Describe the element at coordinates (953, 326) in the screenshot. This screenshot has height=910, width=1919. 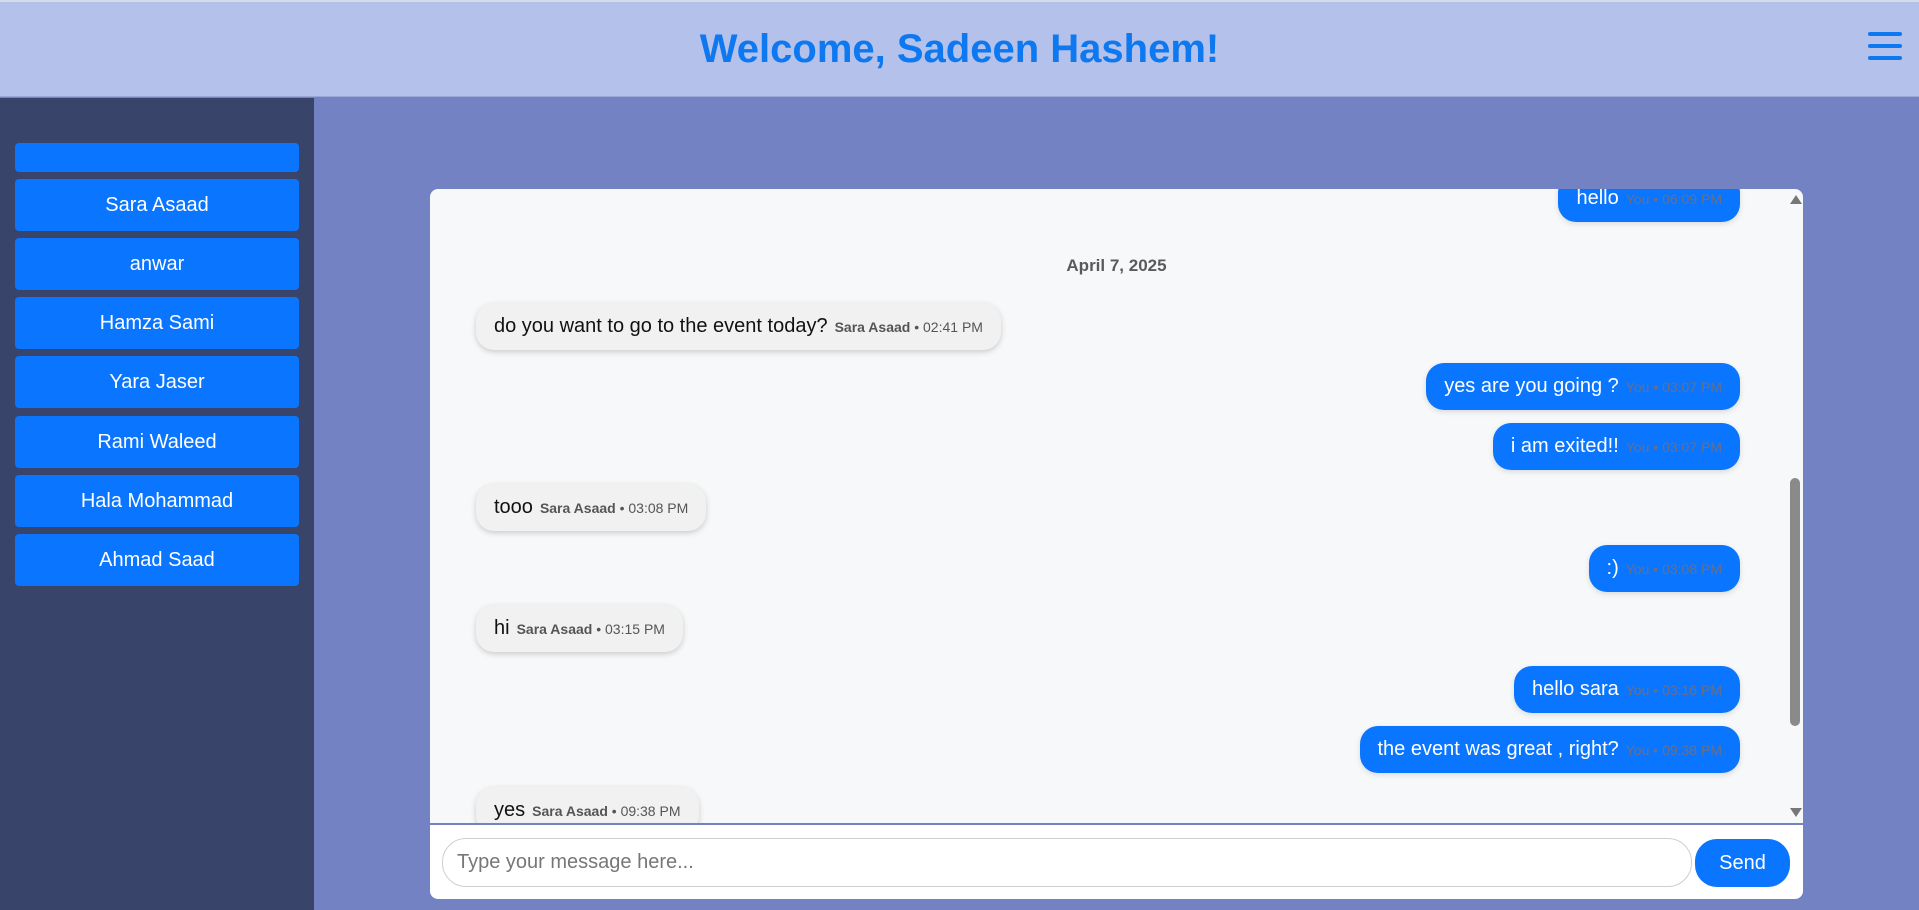
I see `message-time: 02:41 PM` at that location.